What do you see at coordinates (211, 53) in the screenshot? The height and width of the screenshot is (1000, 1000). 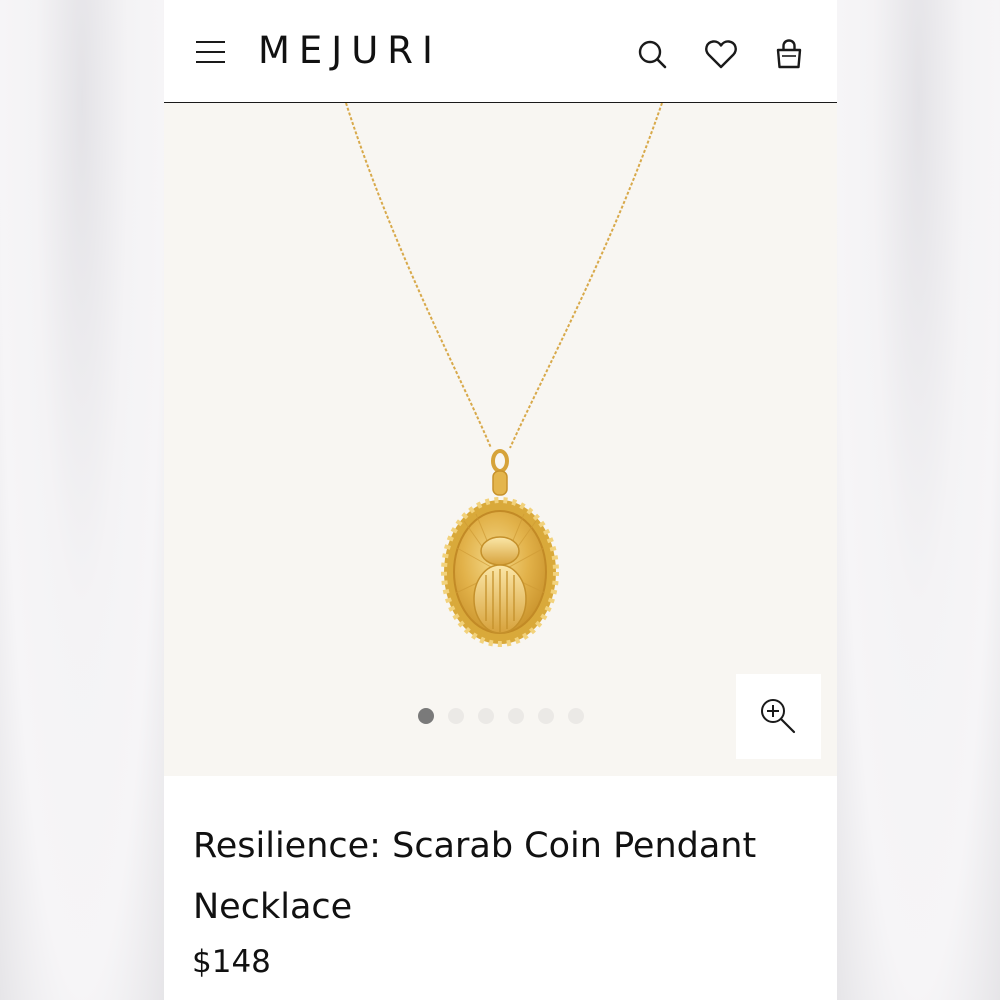 I see `menu-icon` at bounding box center [211, 53].